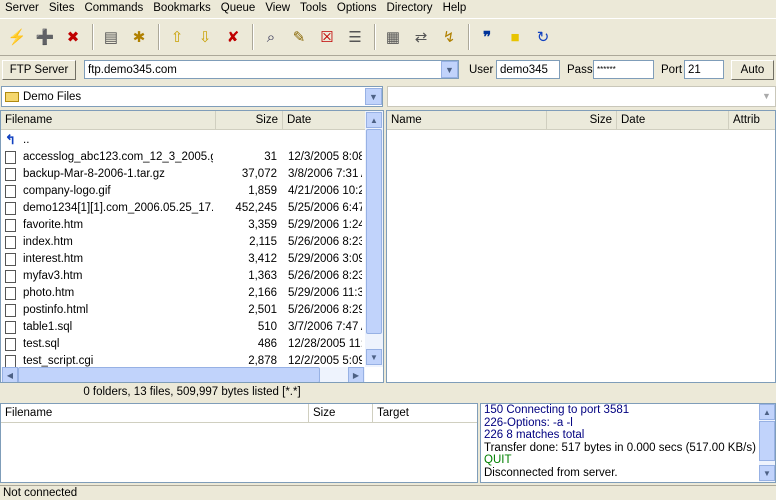 This screenshot has height=500, width=776. I want to click on scroll-thumb, so click(374, 231).